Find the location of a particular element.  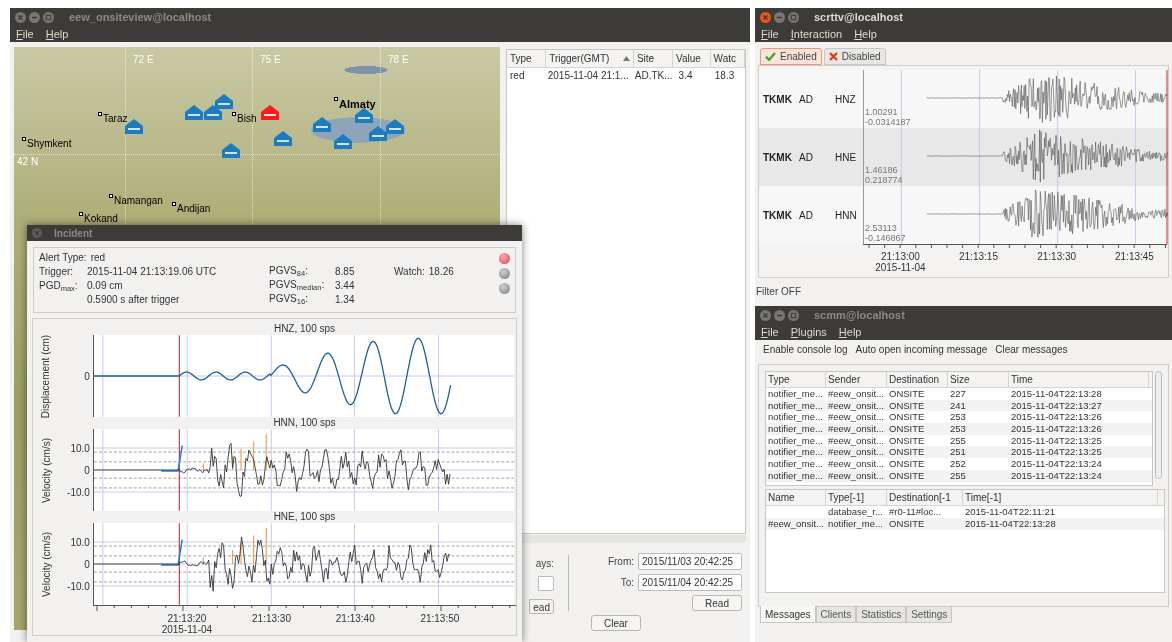

column-header: Size is located at coordinates (978, 379).